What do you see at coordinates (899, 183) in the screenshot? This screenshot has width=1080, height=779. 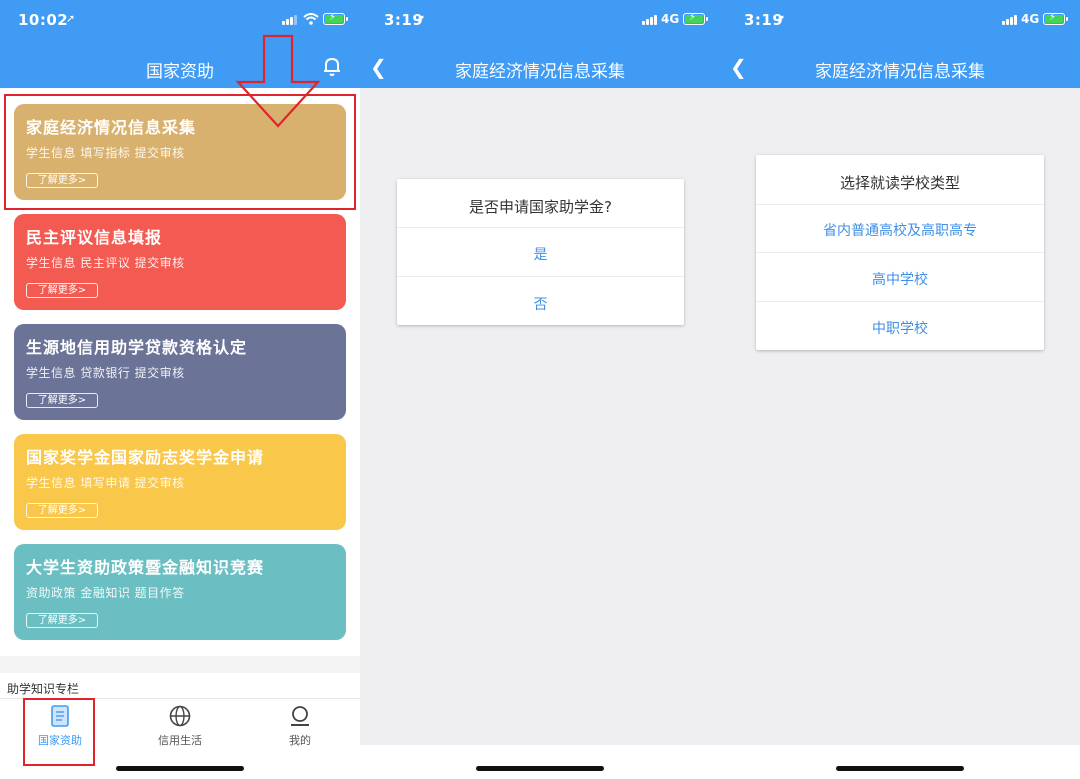 I see `dialog-title: 选择就读学校类型` at bounding box center [899, 183].